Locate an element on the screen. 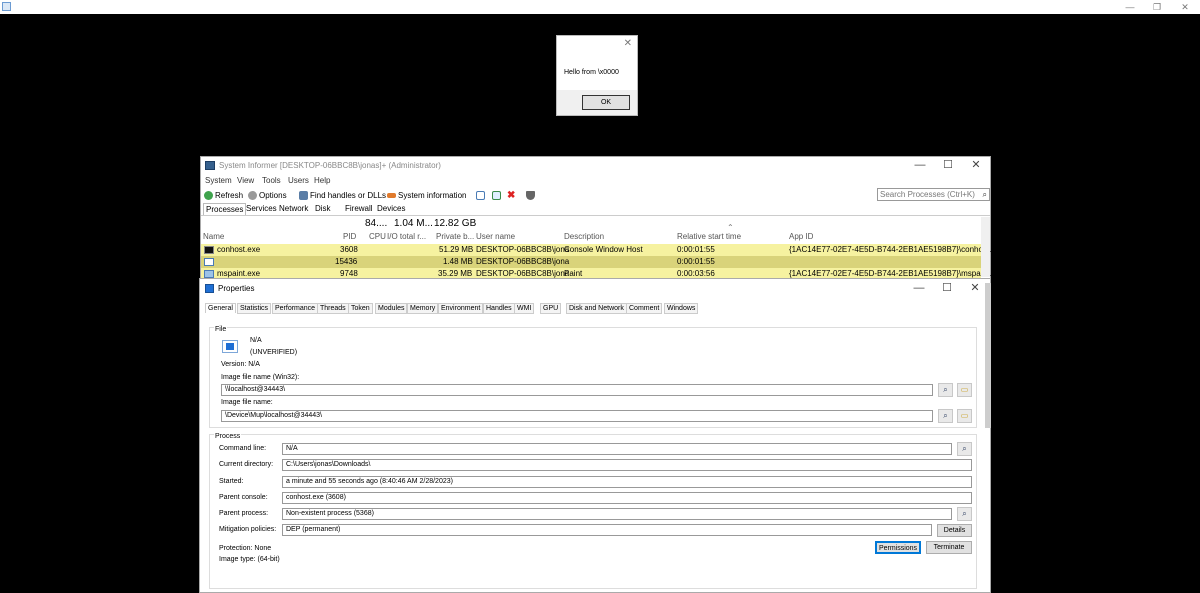  find-handles-label: Find handles or DLLs is located at coordinates (348, 195).